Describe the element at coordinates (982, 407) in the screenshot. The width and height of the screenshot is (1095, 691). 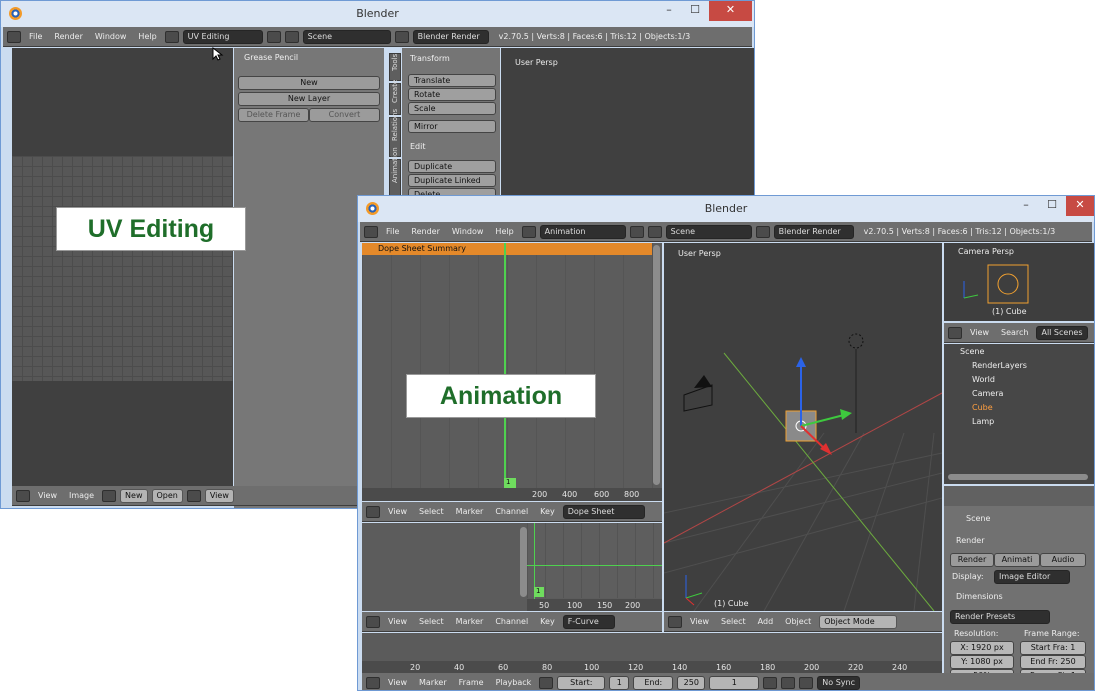
I see `outliner-row-cube: Cube` at that location.